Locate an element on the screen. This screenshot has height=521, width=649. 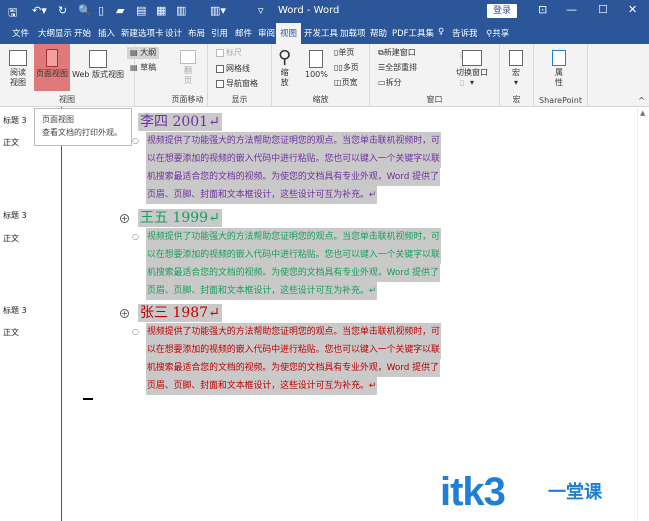
format-icon: ▦ is located at coordinates (161, 10).